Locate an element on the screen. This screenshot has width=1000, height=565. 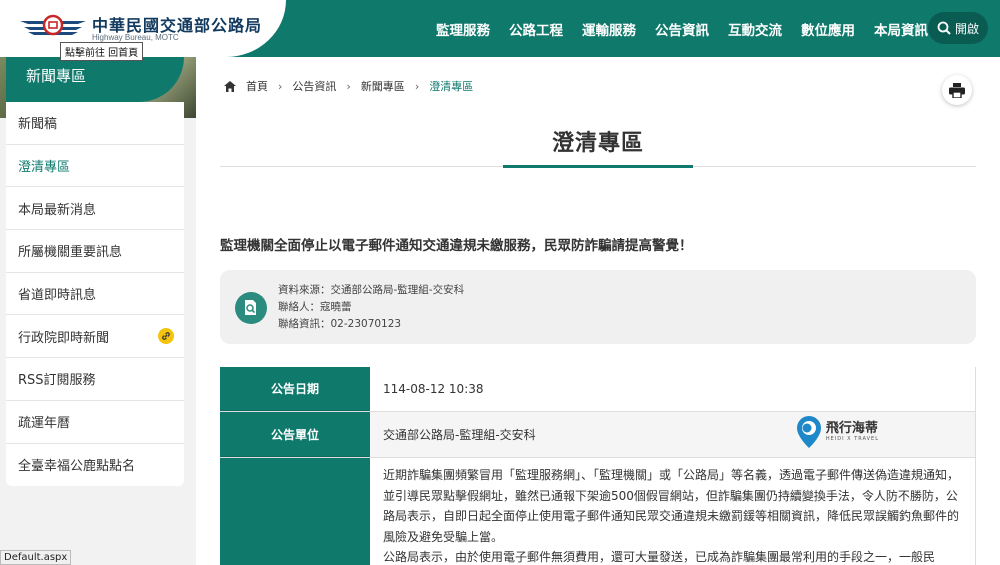
title-underline is located at coordinates (598, 166).